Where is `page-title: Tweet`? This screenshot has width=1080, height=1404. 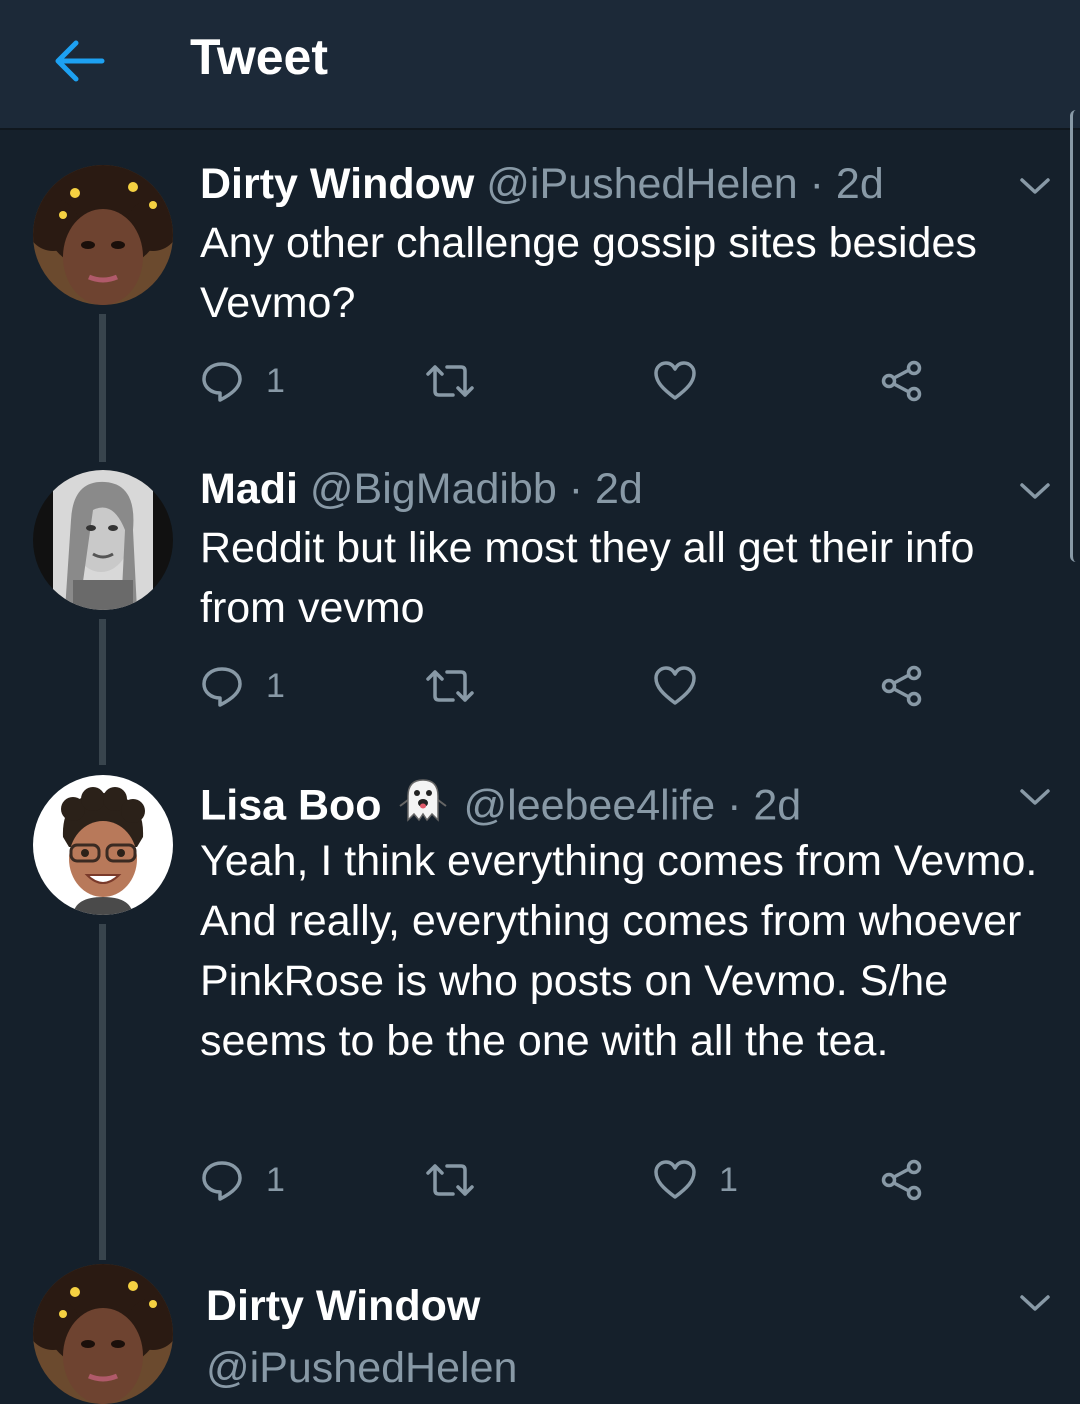 page-title: Tweet is located at coordinates (259, 57).